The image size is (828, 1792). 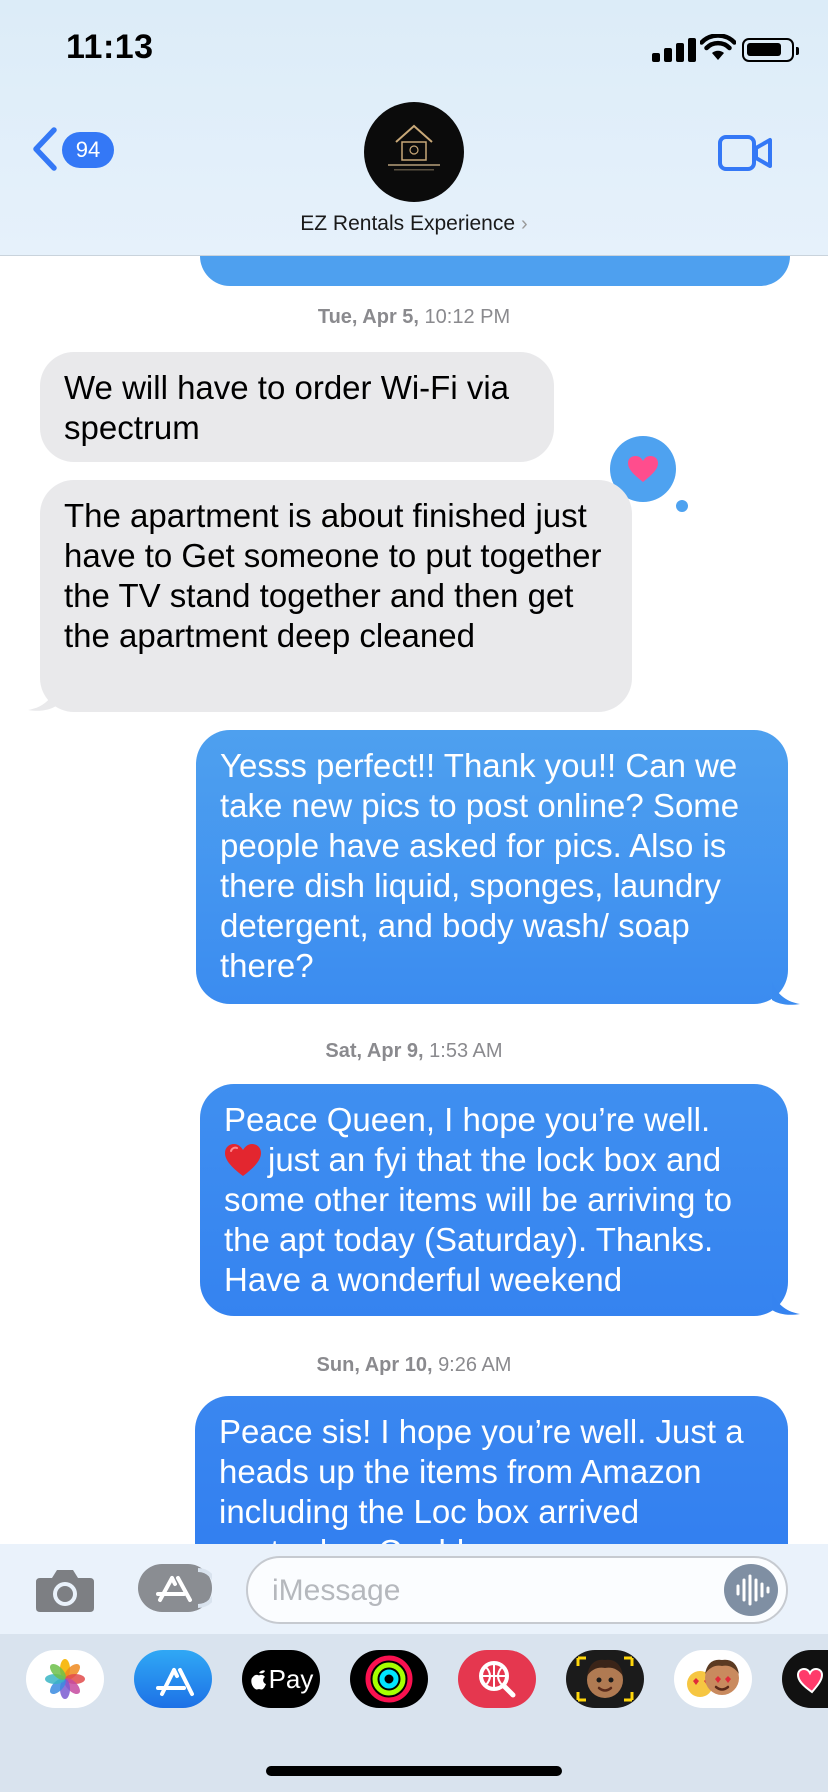 I want to click on audio-message-icon, so click(x=753, y=1590).